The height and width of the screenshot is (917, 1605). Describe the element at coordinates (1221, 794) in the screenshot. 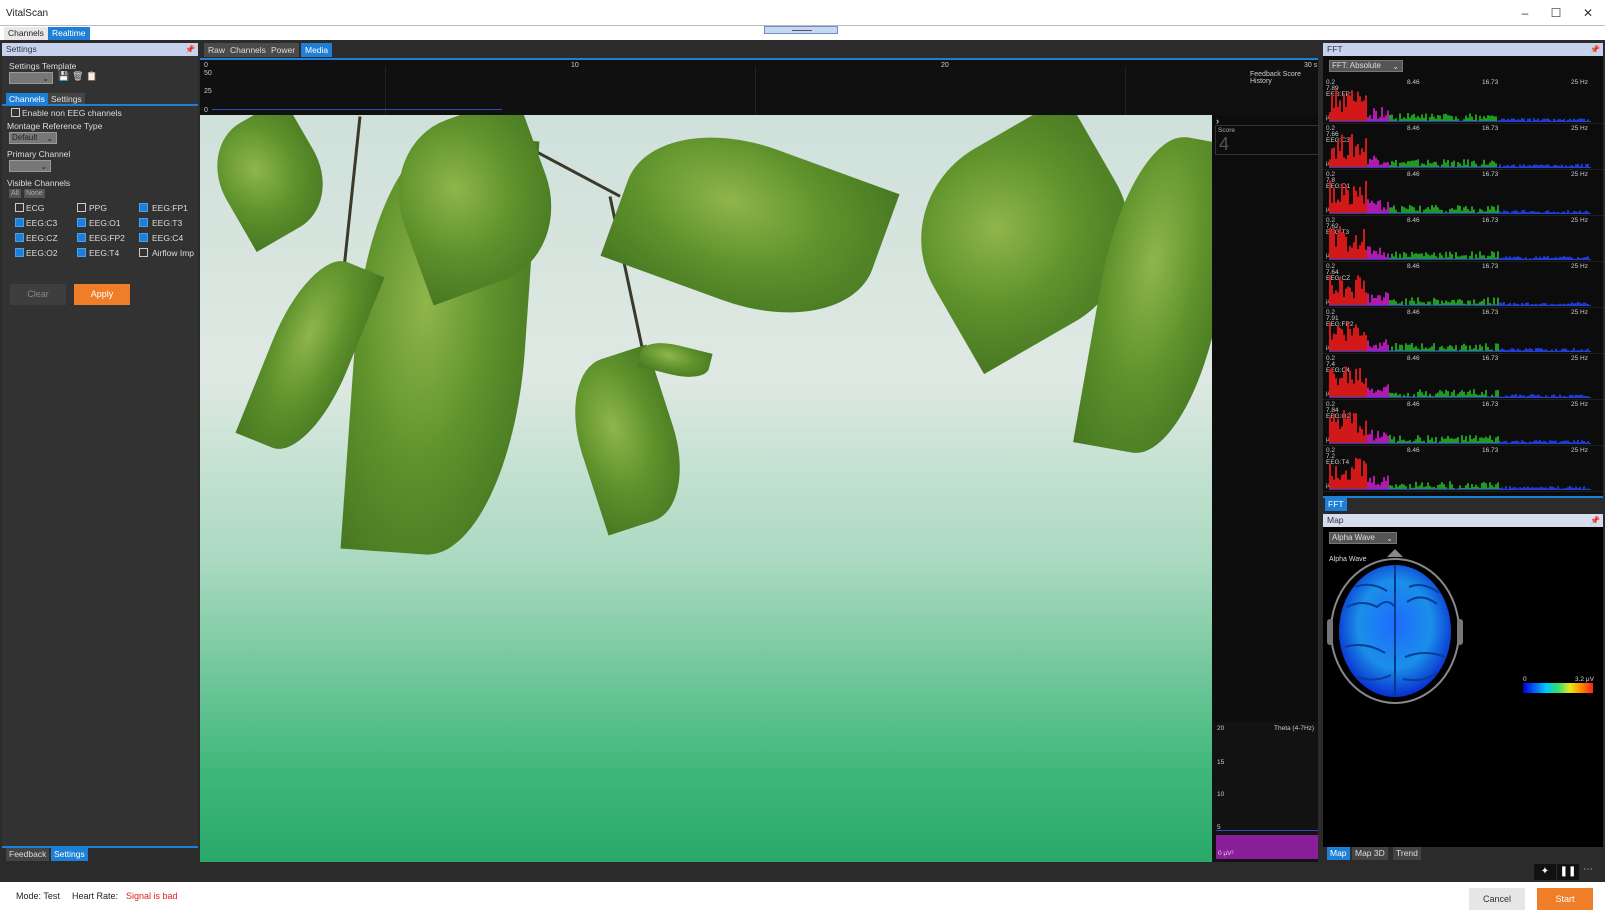

I see `theta-tick: 10` at that location.